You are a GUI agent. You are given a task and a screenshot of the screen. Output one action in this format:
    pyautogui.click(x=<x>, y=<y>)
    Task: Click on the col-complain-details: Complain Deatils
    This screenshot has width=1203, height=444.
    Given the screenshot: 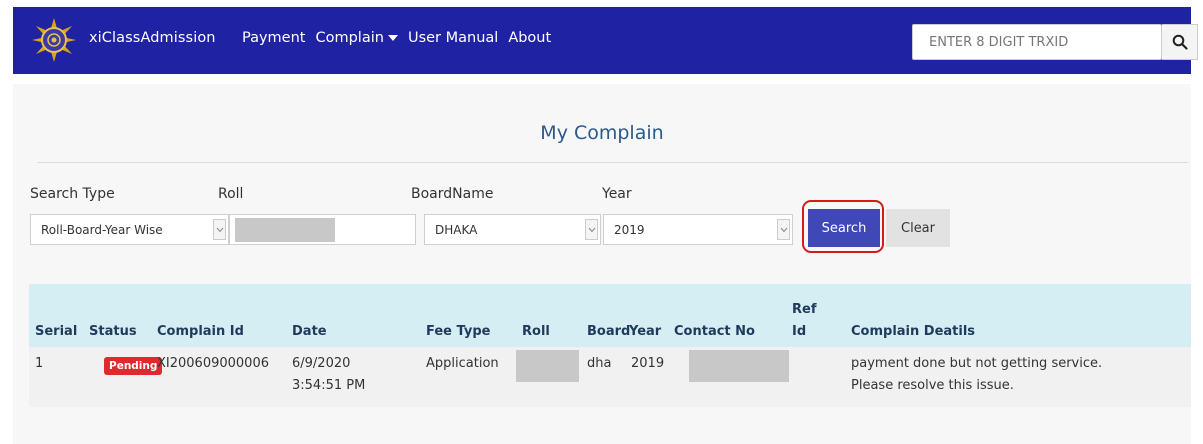 What is the action you would take?
    pyautogui.click(x=913, y=331)
    